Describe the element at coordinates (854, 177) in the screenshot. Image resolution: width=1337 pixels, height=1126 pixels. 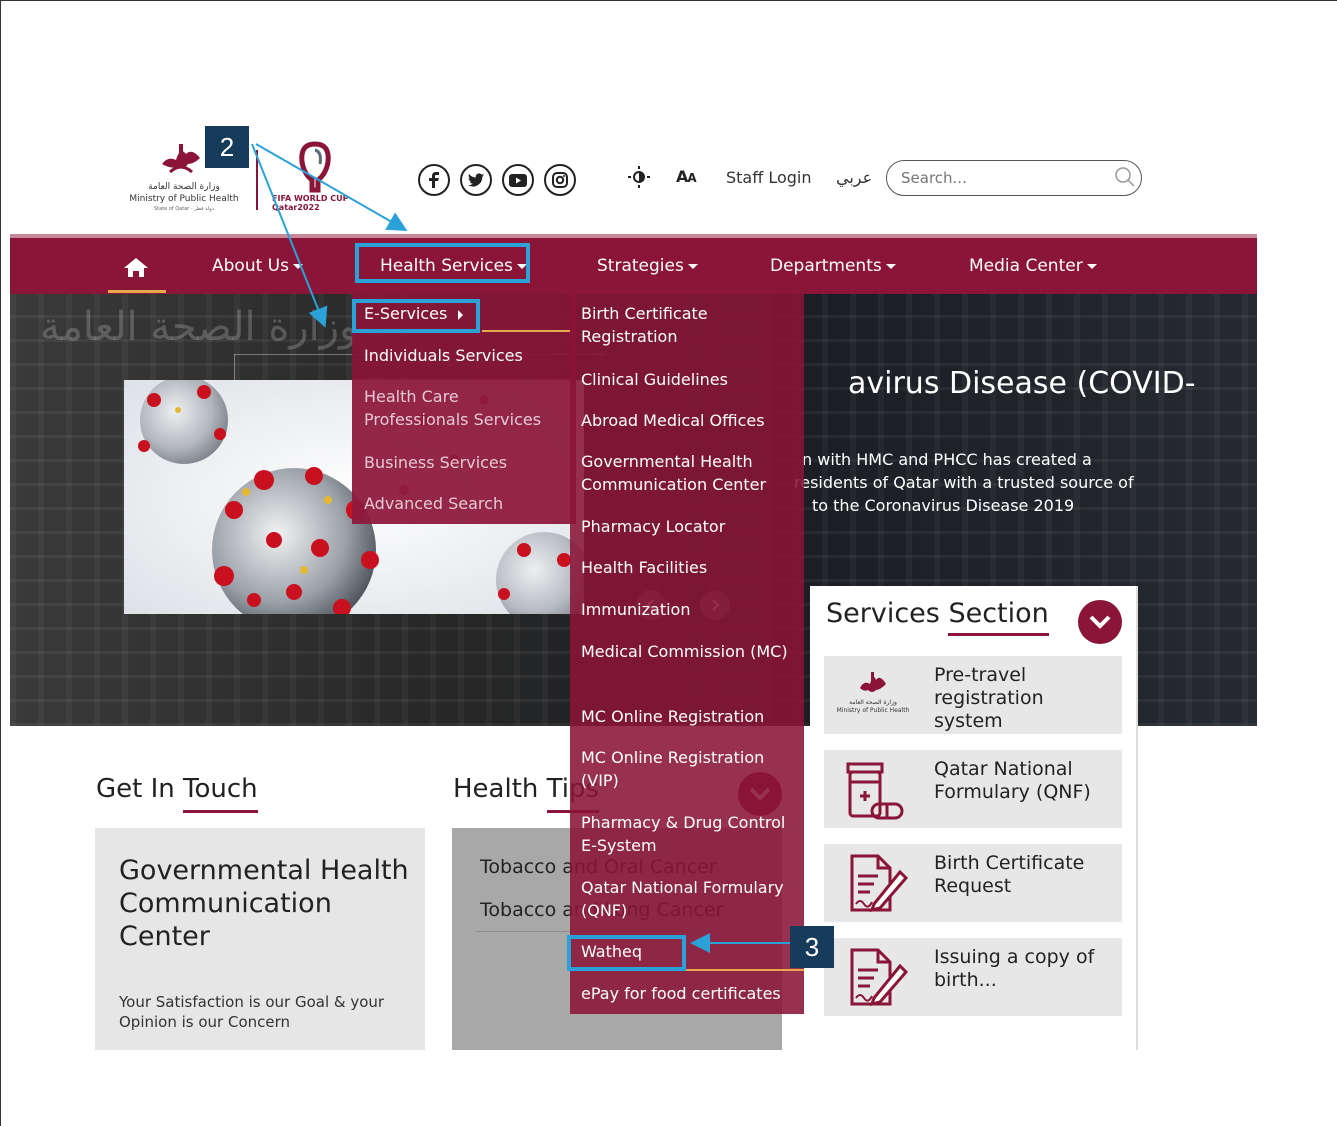
I see `arabic-language-link: عربي` at that location.